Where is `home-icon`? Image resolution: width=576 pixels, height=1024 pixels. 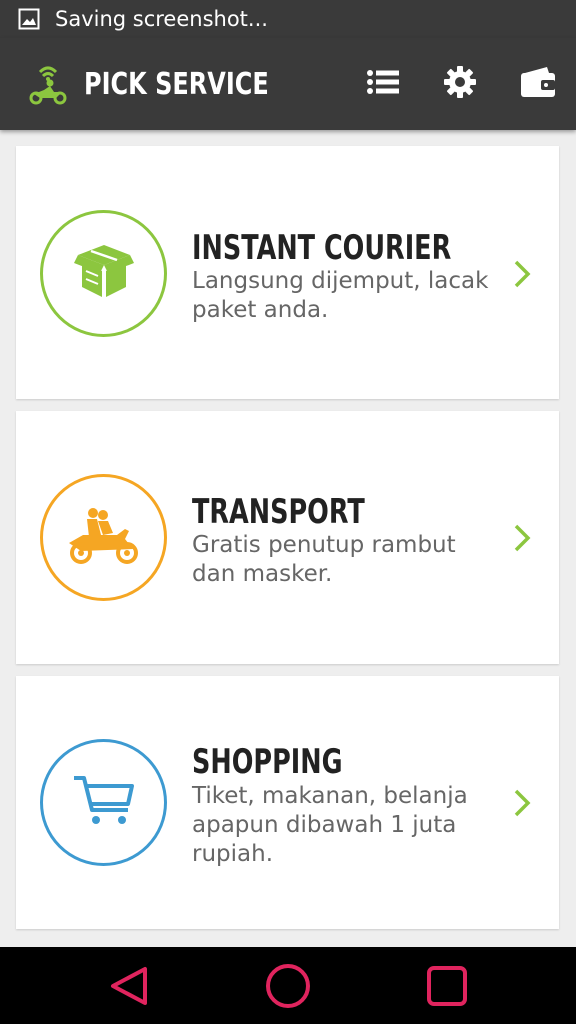 home-icon is located at coordinates (288, 986).